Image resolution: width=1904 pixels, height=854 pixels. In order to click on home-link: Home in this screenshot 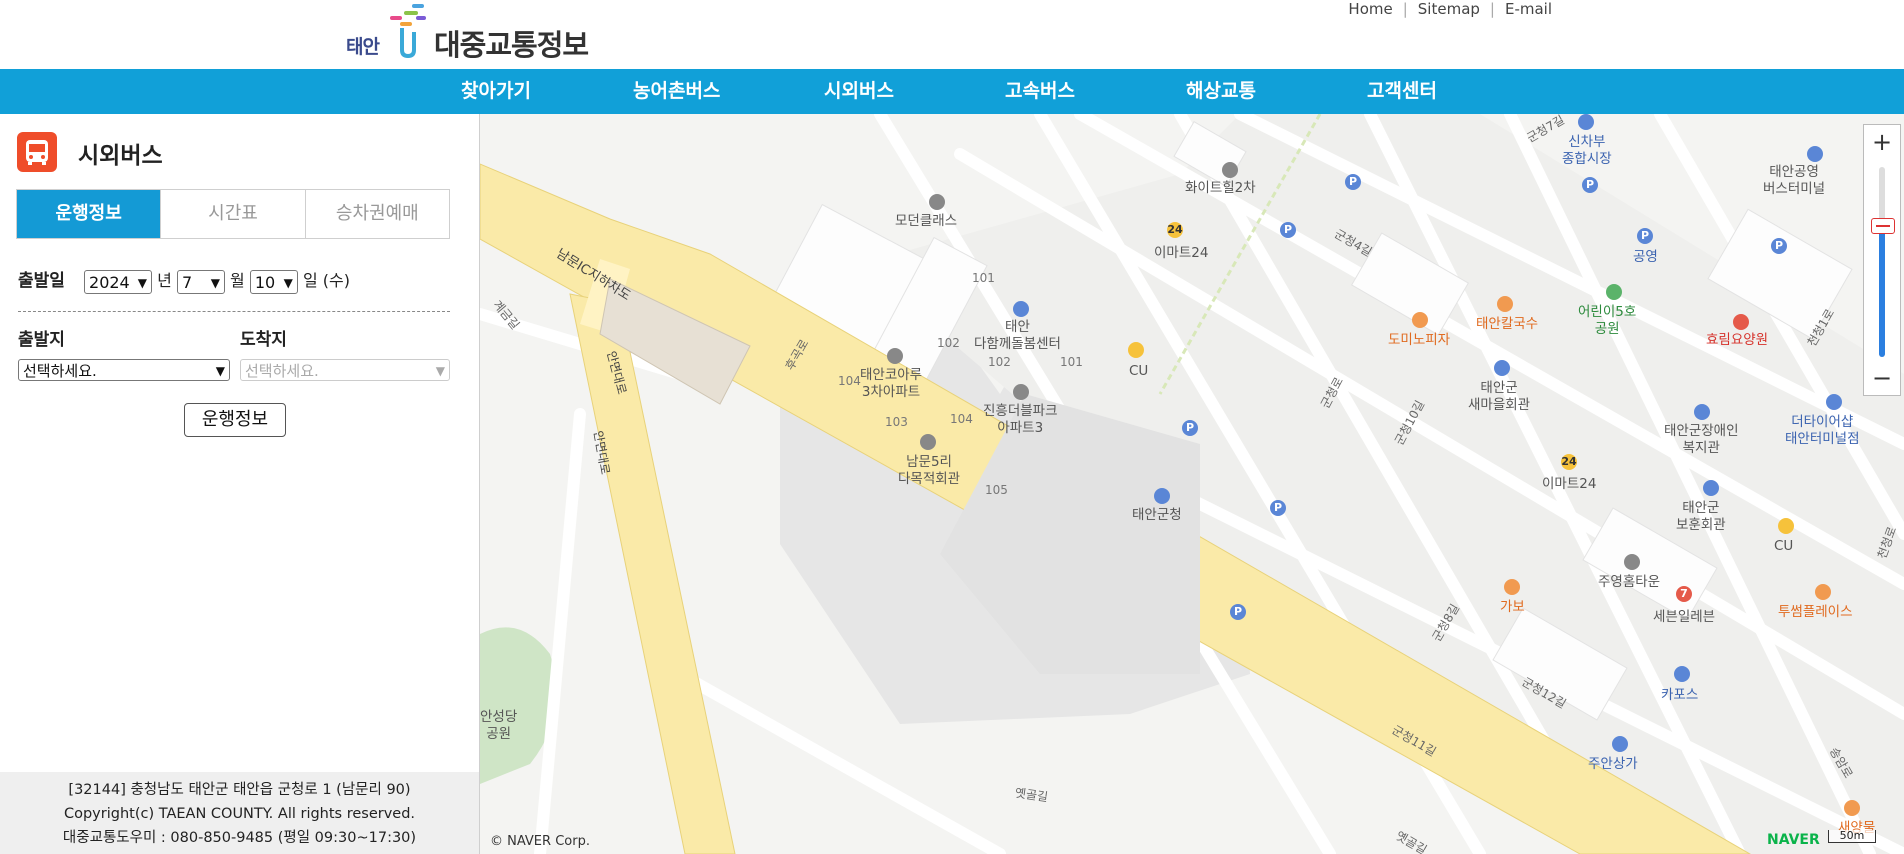, I will do `click(1370, 9)`.